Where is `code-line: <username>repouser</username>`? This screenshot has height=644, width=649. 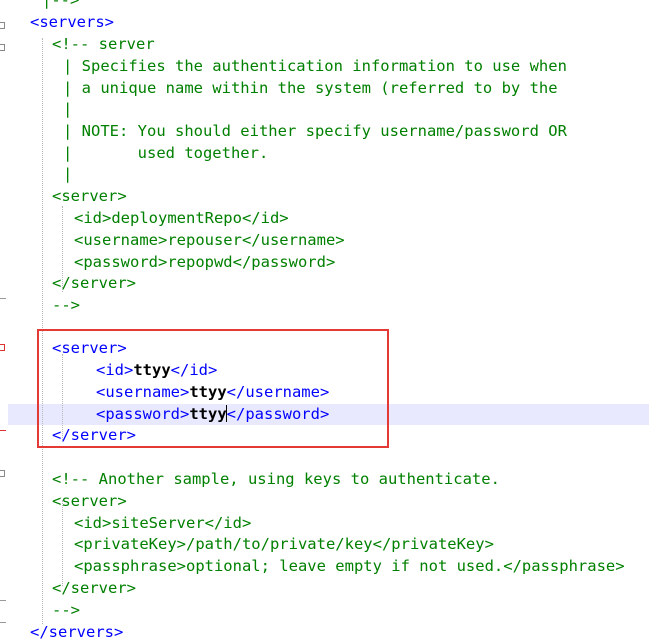 code-line: <username>repouser</username> is located at coordinates (324, 240).